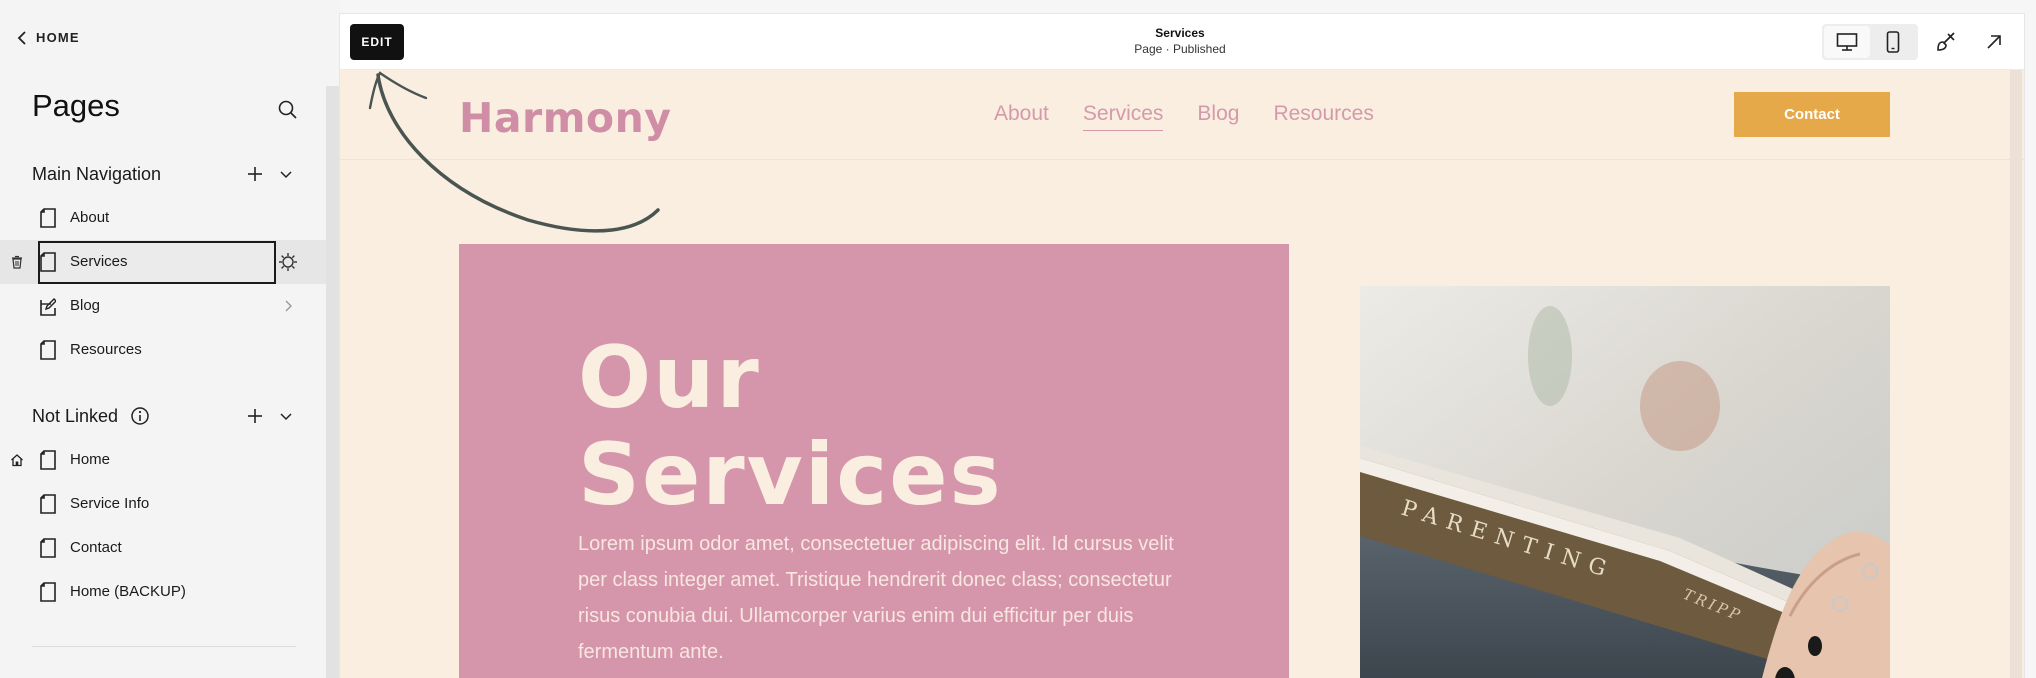 The width and height of the screenshot is (2036, 678). I want to click on editor-toolbar: EDIT Services Page · Published, so click(1182, 42).